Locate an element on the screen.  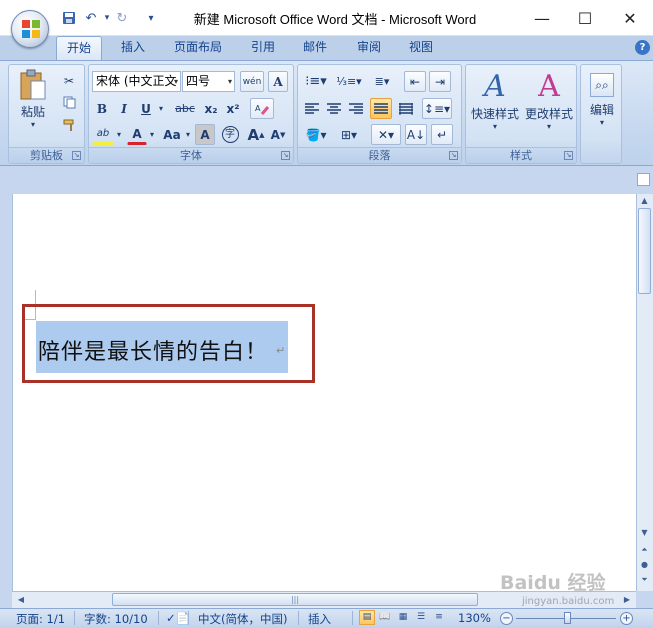
draft-view-icon: ≡ is located at coordinates (439, 617).